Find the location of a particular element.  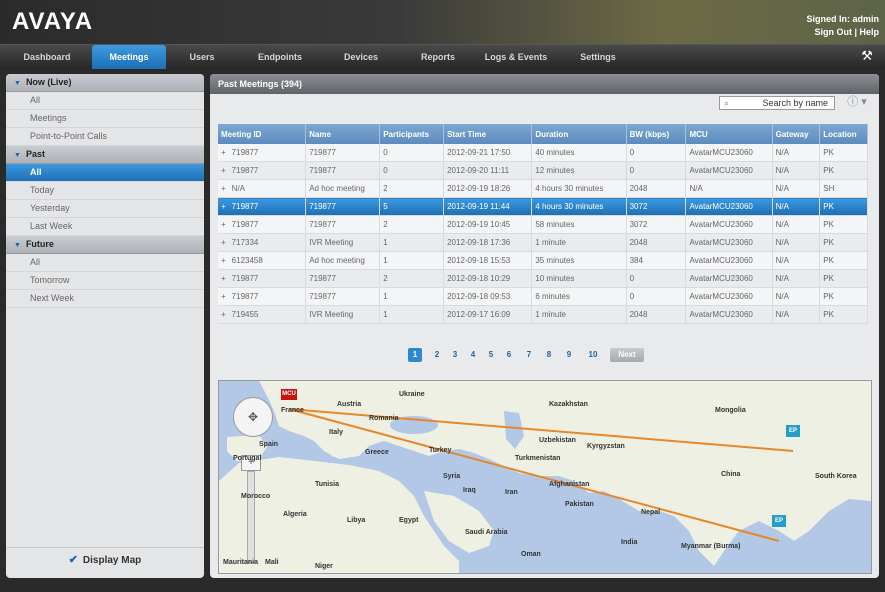

column-header-mcu: MCU is located at coordinates (729, 134).